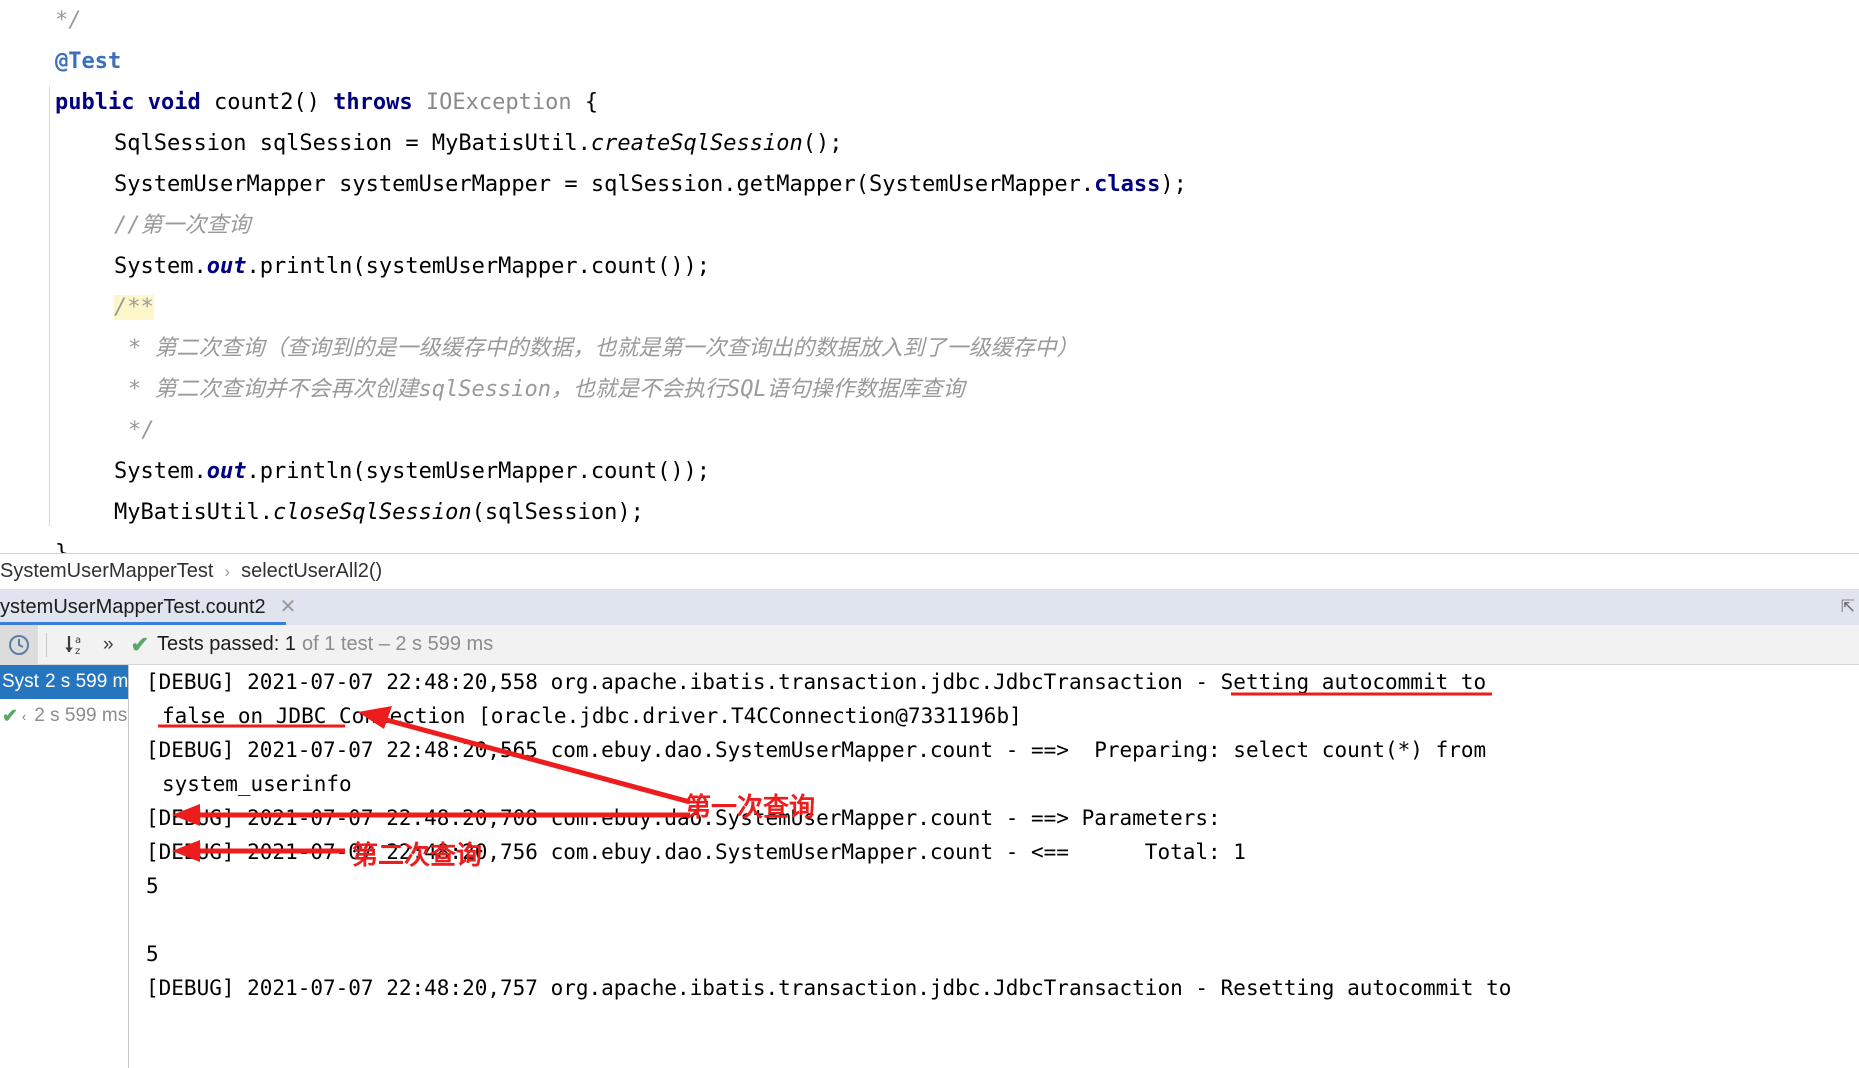  Describe the element at coordinates (822, 143) in the screenshot. I see `code-token: ();` at that location.